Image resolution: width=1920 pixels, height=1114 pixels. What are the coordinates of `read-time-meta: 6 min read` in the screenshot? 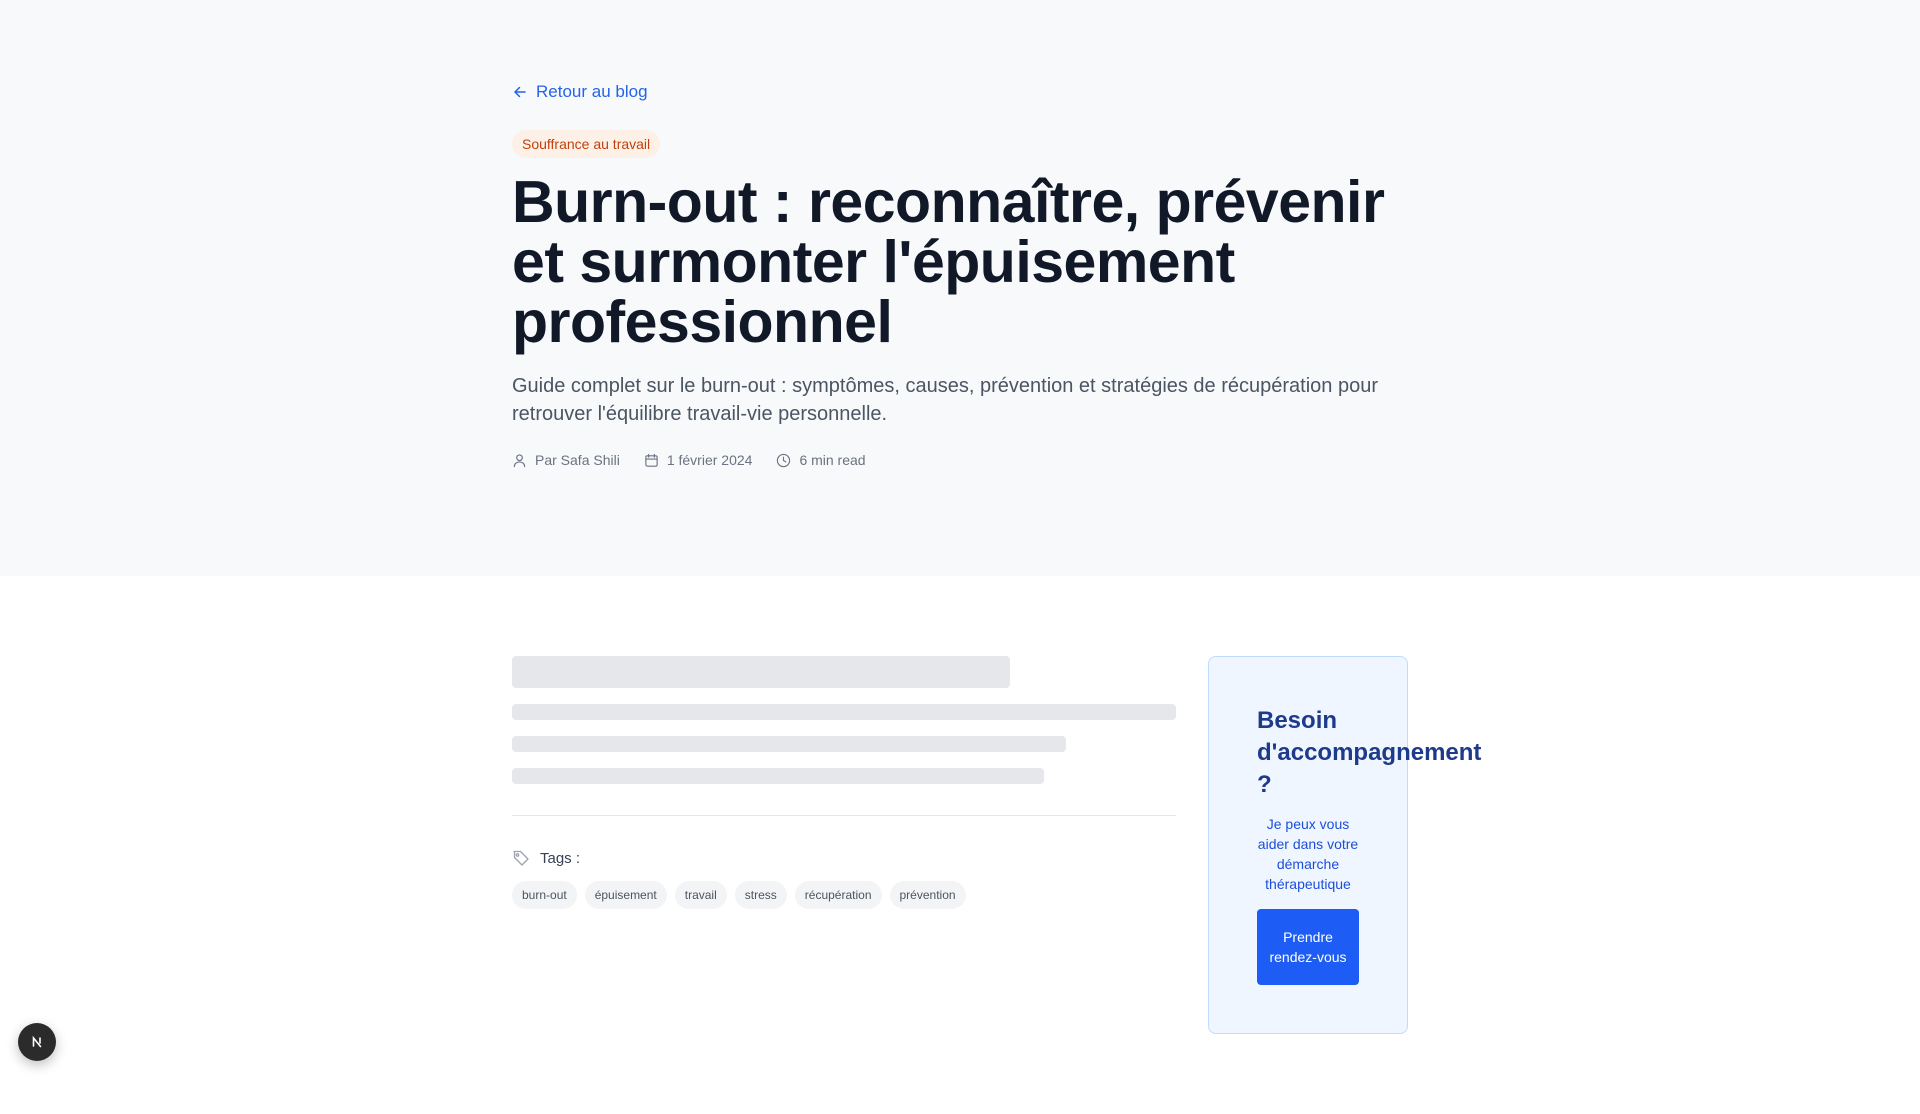 It's located at (821, 460).